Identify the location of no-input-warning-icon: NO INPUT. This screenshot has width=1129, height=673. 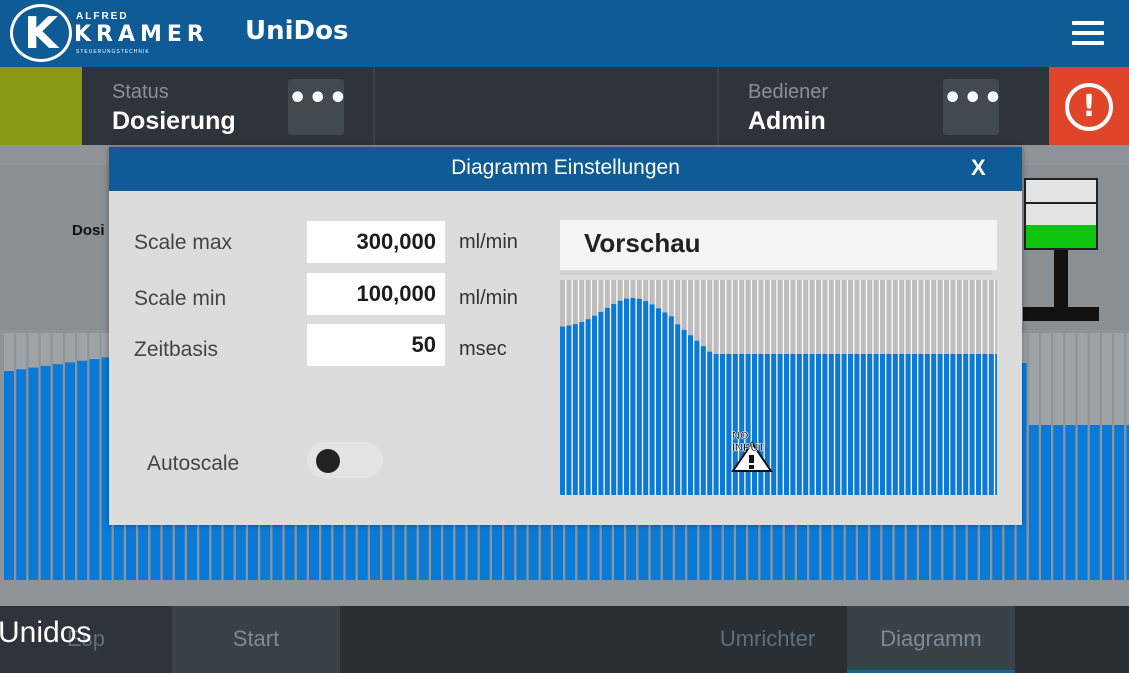
(752, 451).